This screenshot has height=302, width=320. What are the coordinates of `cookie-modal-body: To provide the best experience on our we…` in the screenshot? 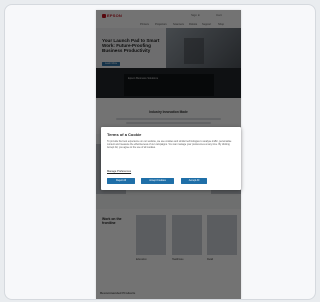 It's located at (169, 145).